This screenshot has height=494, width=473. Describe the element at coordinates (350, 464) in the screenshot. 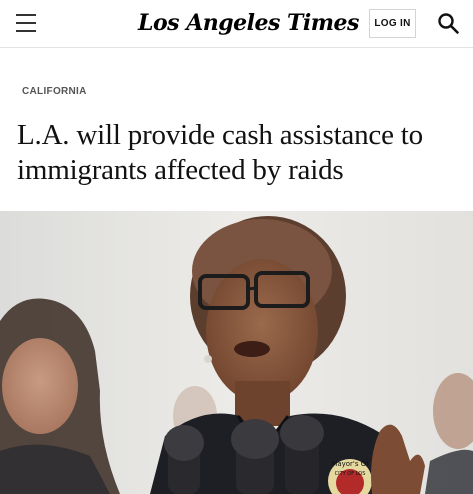

I see `badge-text: Mayor's Of` at that location.